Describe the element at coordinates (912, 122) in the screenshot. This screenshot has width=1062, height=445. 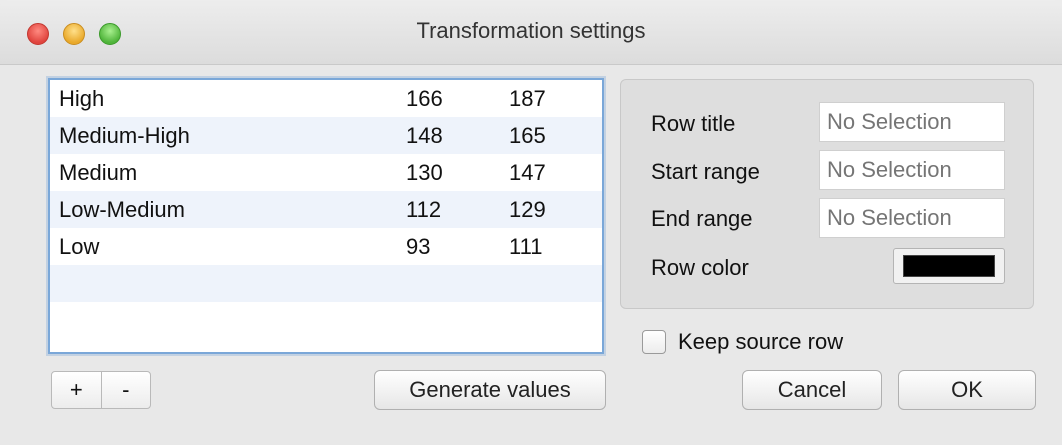
I see `row-title-input` at that location.